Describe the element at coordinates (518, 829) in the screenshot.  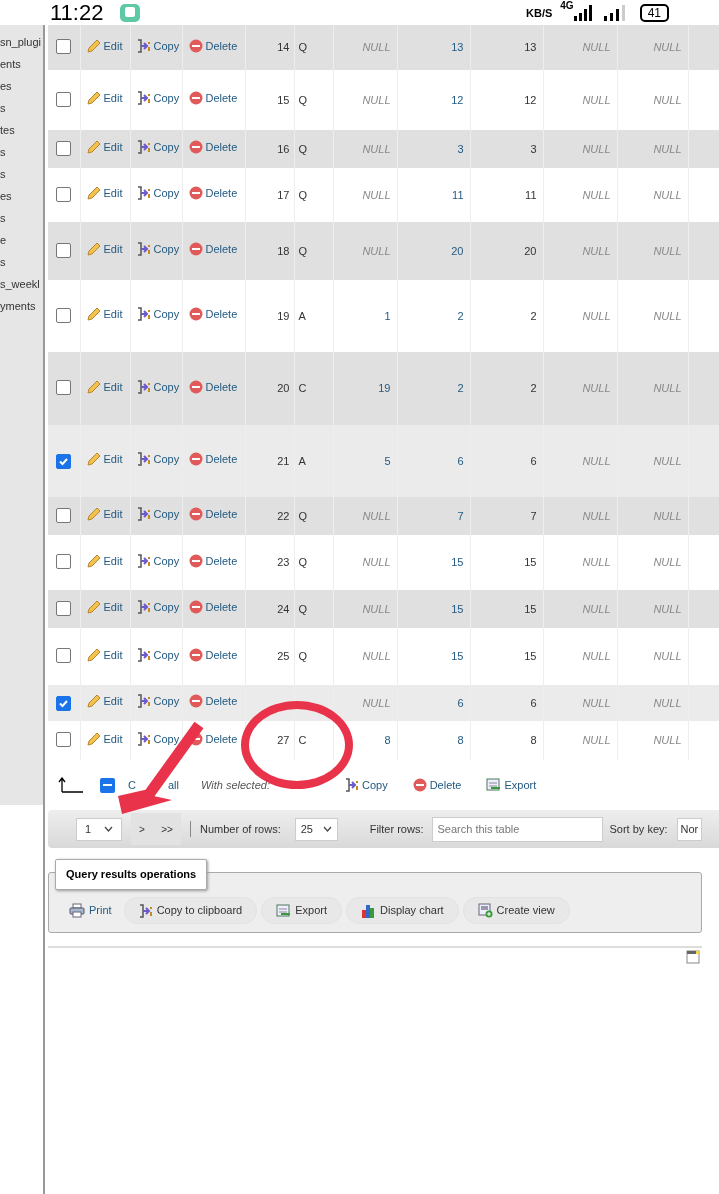
I see `filter-input: Search this table` at that location.